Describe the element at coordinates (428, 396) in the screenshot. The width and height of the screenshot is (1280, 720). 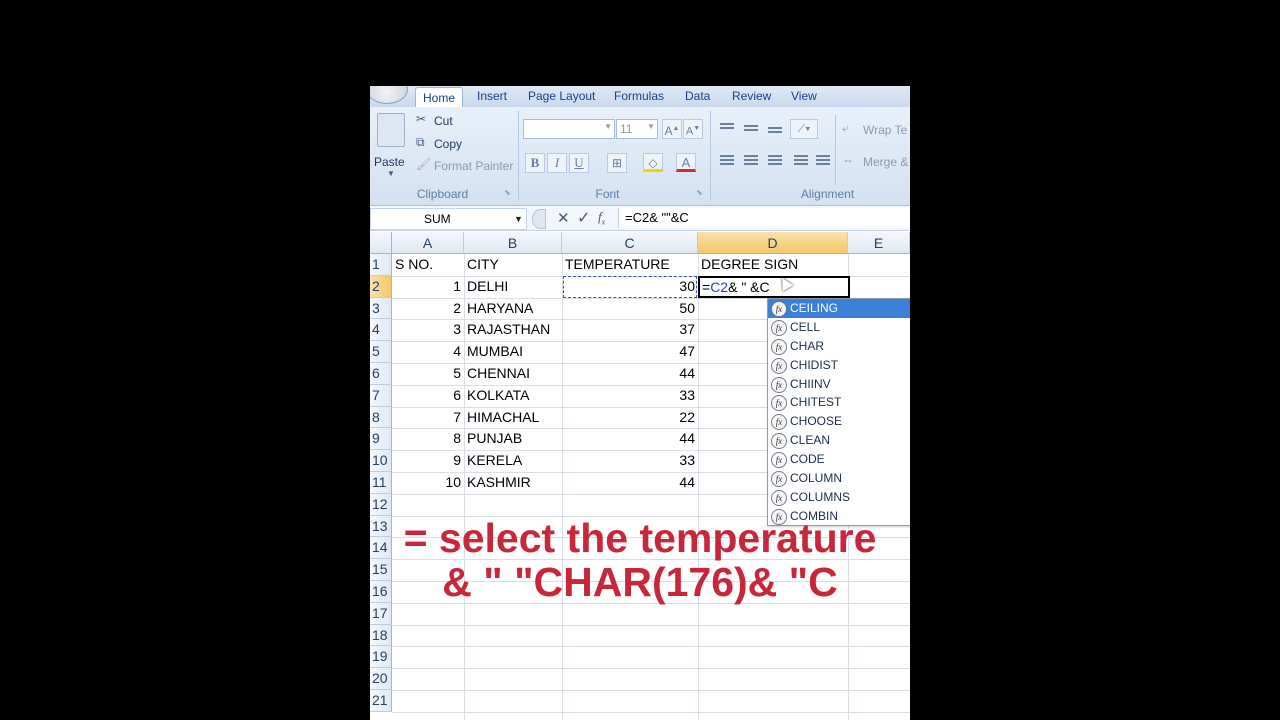
I see `cell-a7: 6` at that location.